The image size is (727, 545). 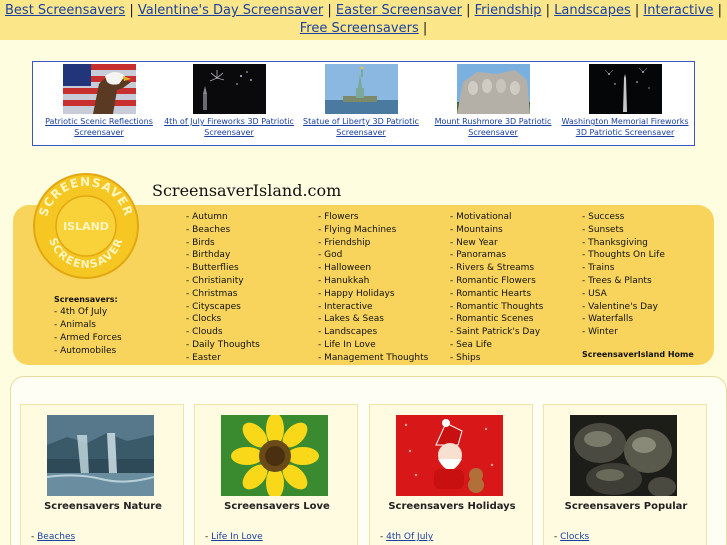 I want to click on nav-link-best-screensavers: Best Screensavers, so click(x=65, y=10).